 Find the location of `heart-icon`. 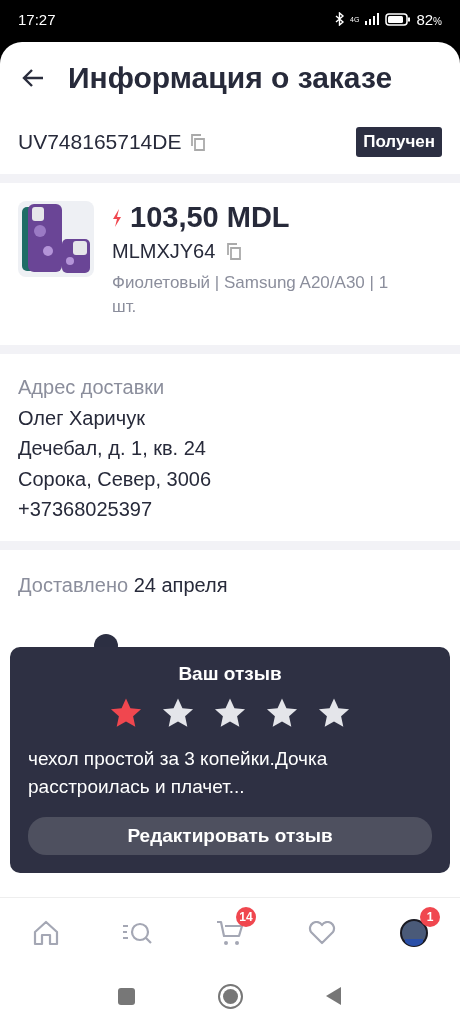

heart-icon is located at coordinates (322, 933).